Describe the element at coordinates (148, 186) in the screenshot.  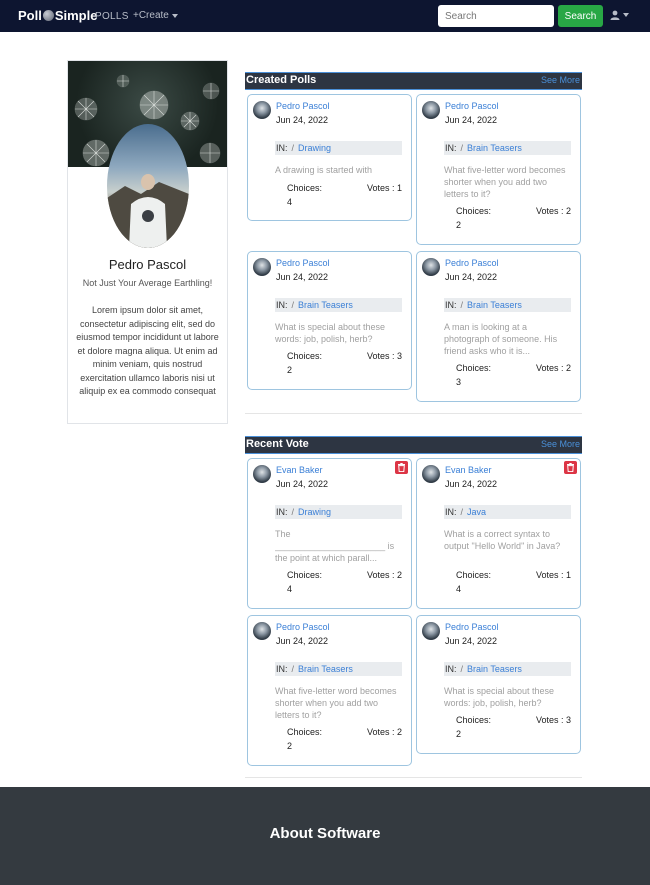
I see `profile-avatar` at that location.